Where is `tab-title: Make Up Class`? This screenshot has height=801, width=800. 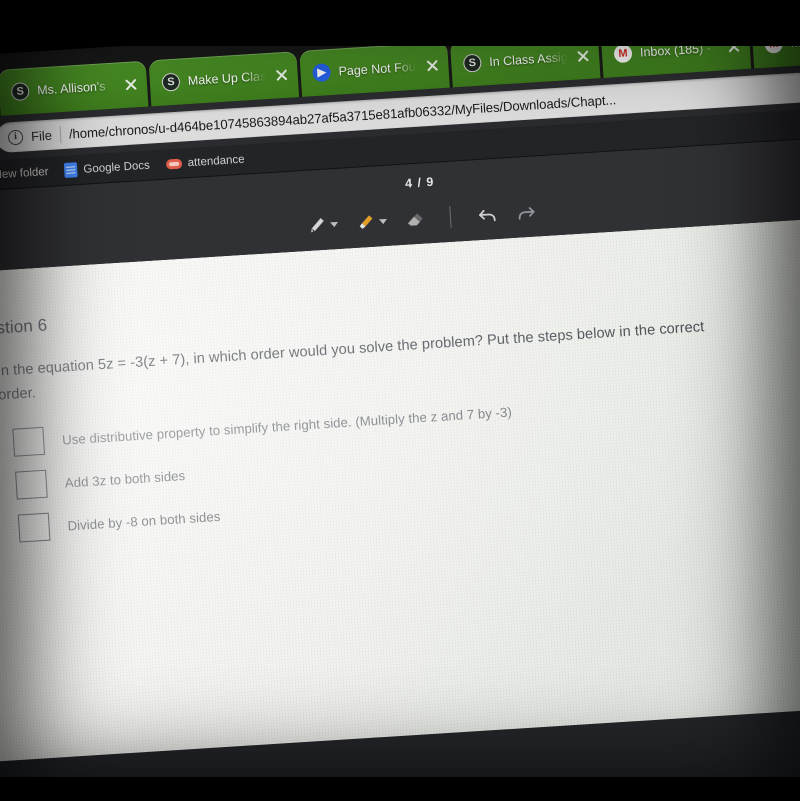
tab-title: Make Up Class is located at coordinates (227, 79).